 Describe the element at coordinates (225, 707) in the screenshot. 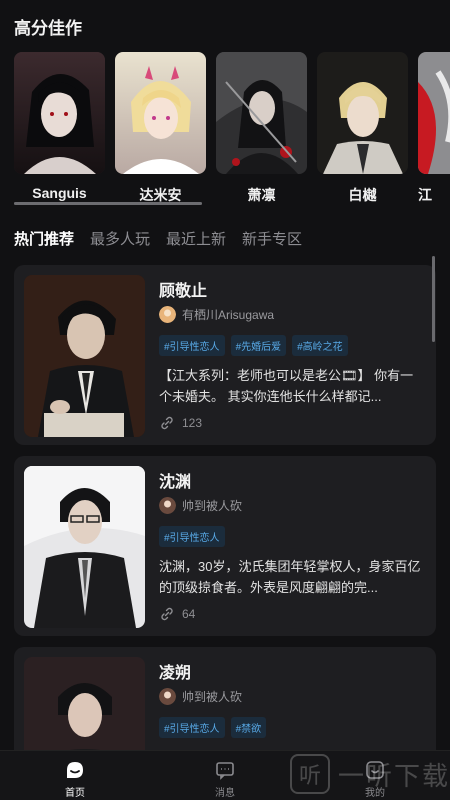

I see `character-card: 凌朔 帅到被人砍 #引导性恋人 #禁欲` at that location.